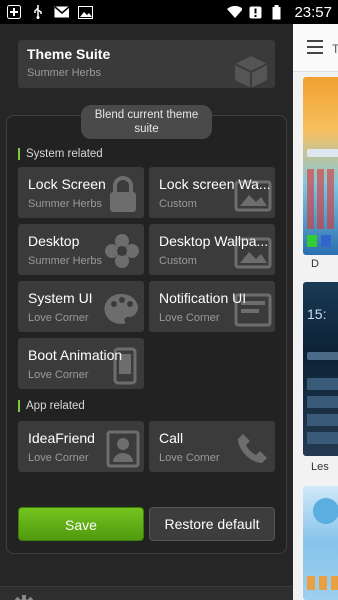  What do you see at coordinates (320, 369) in the screenshot?
I see `theme-thumbnail-2: 15:` at bounding box center [320, 369].